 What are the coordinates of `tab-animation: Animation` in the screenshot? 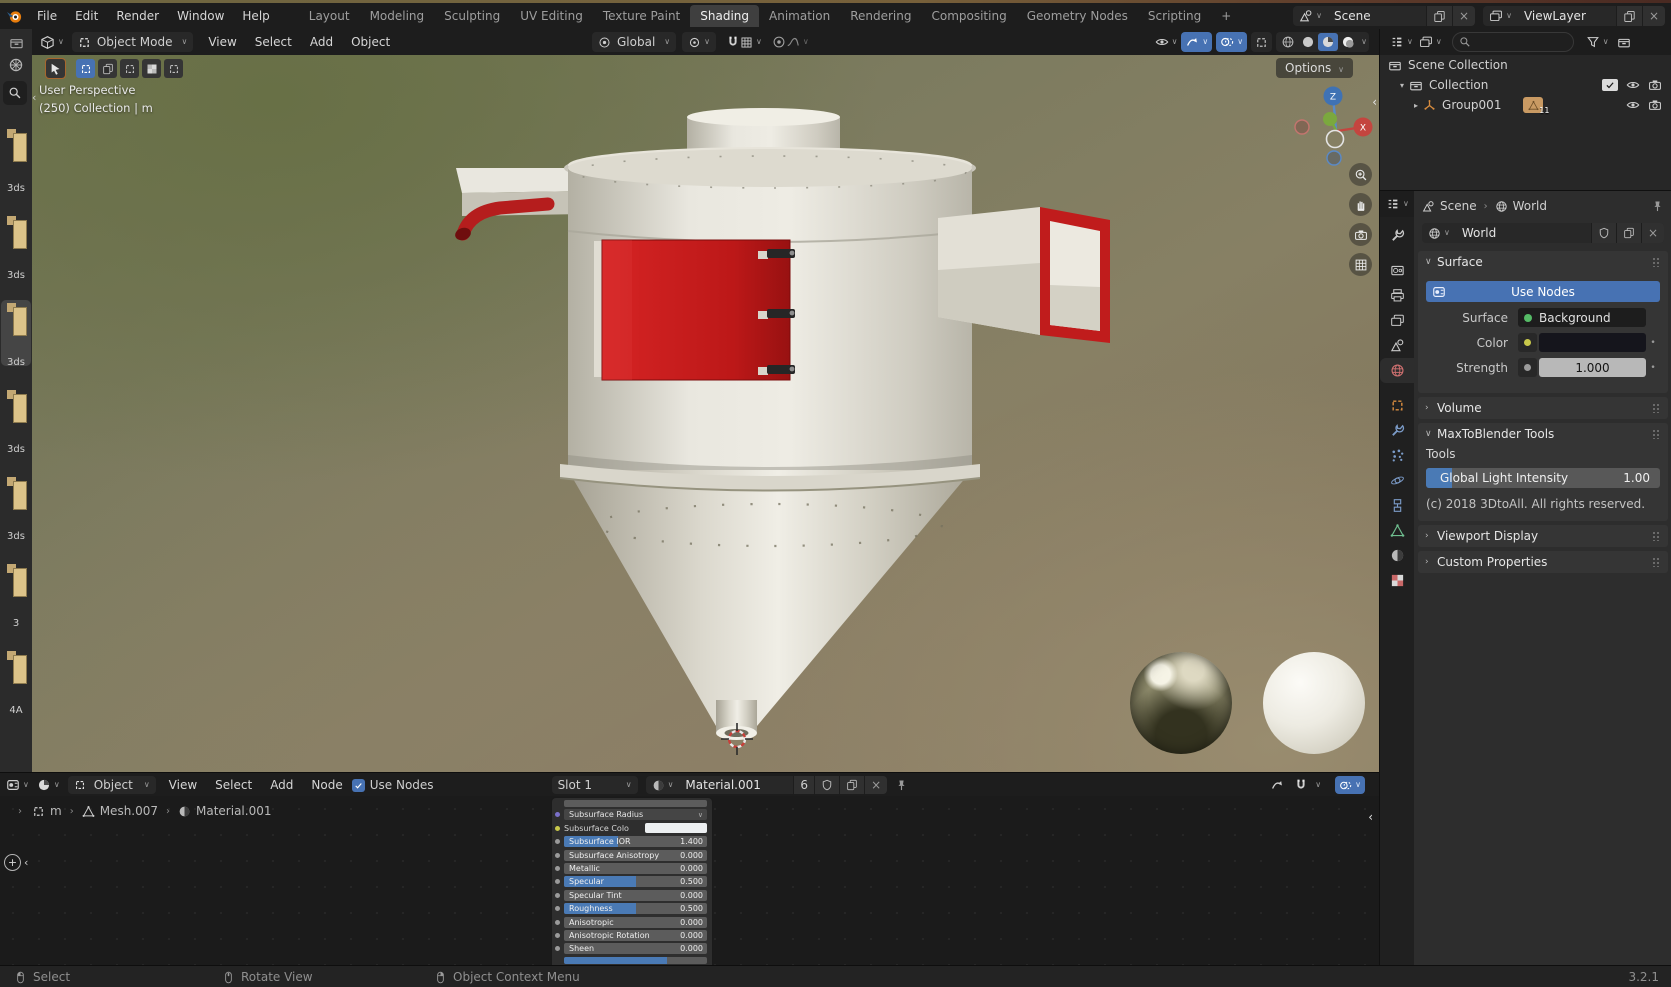 It's located at (799, 16).